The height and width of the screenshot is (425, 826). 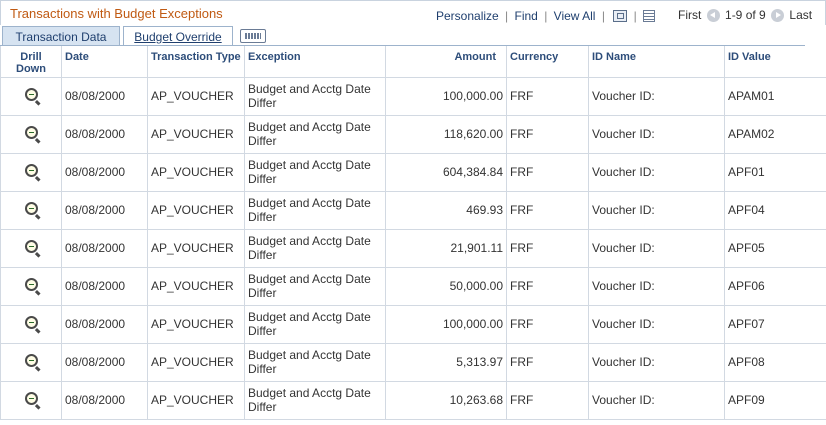 What do you see at coordinates (547, 62) in the screenshot?
I see `col-header-currency: Currency` at bounding box center [547, 62].